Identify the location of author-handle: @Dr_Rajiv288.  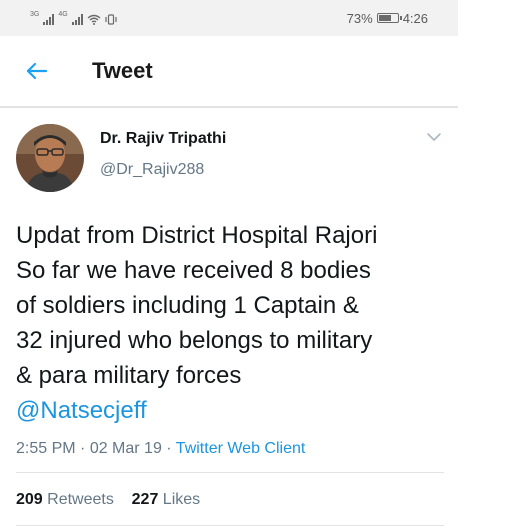
(163, 170).